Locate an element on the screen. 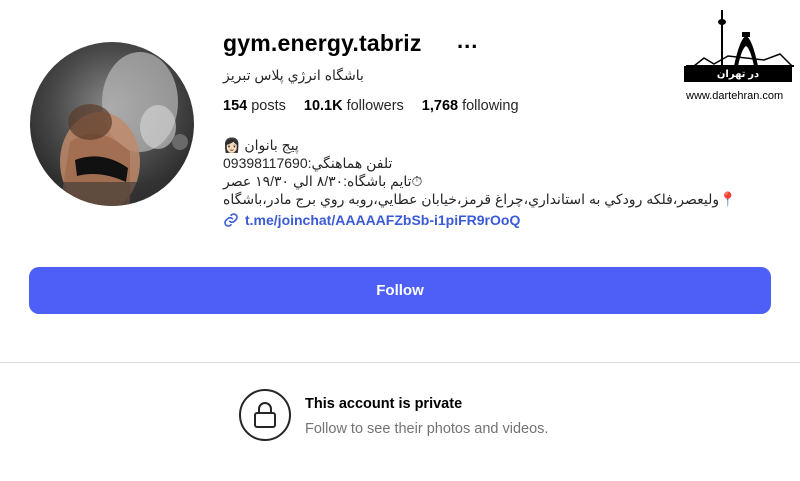  followers-count: 10.1K is located at coordinates (323, 106).